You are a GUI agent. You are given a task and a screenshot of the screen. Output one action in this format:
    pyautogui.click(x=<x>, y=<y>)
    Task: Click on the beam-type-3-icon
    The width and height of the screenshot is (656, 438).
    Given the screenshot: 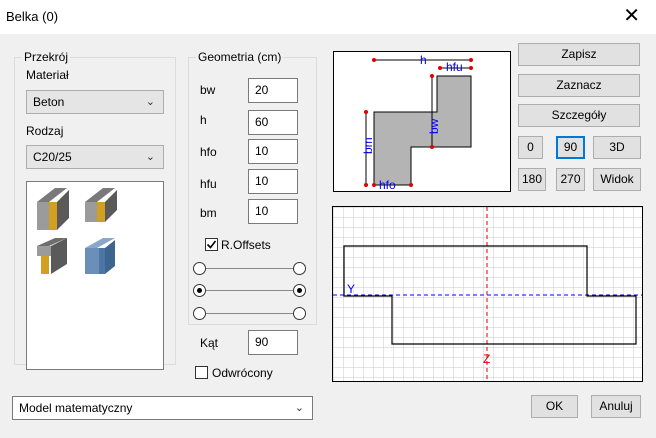 What is the action you would take?
    pyautogui.click(x=52, y=256)
    